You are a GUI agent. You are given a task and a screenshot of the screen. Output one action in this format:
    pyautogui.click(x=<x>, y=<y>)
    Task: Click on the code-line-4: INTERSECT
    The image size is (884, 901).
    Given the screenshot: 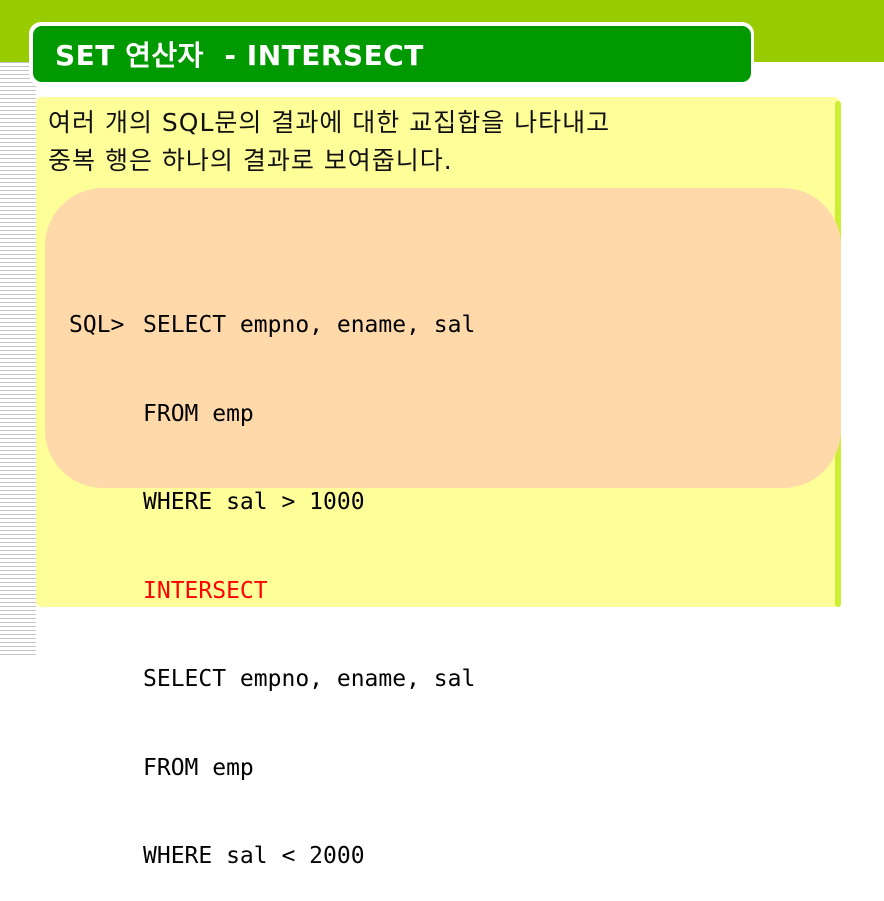 What is the action you would take?
    pyautogui.click(x=272, y=592)
    